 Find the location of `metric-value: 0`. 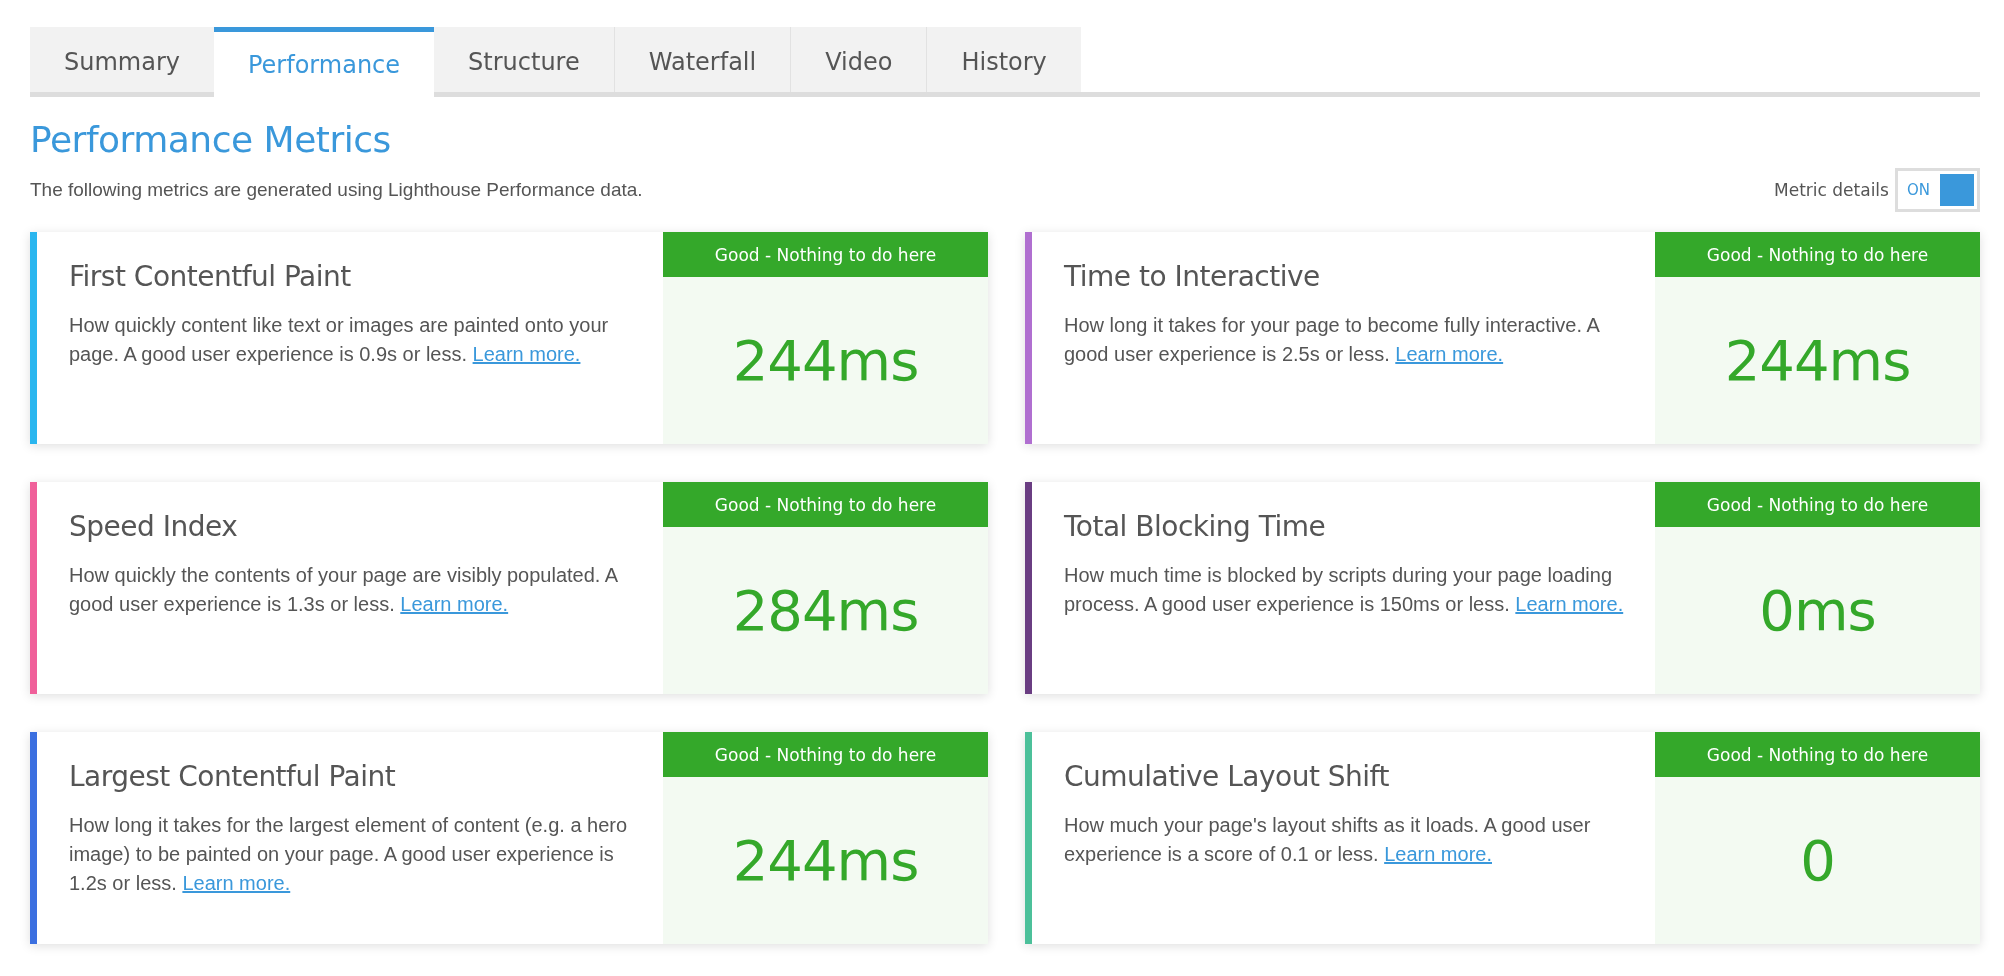

metric-value: 0 is located at coordinates (1817, 860).